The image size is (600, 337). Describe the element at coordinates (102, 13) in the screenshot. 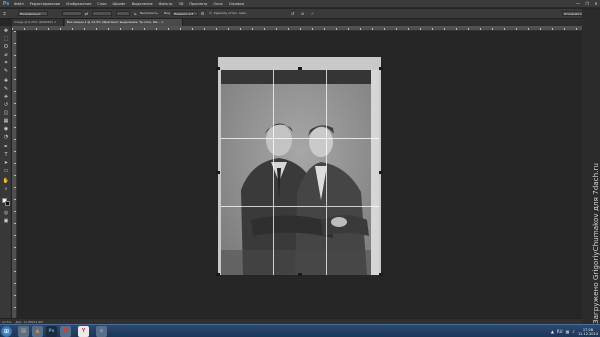

I see `crop-height-field` at that location.